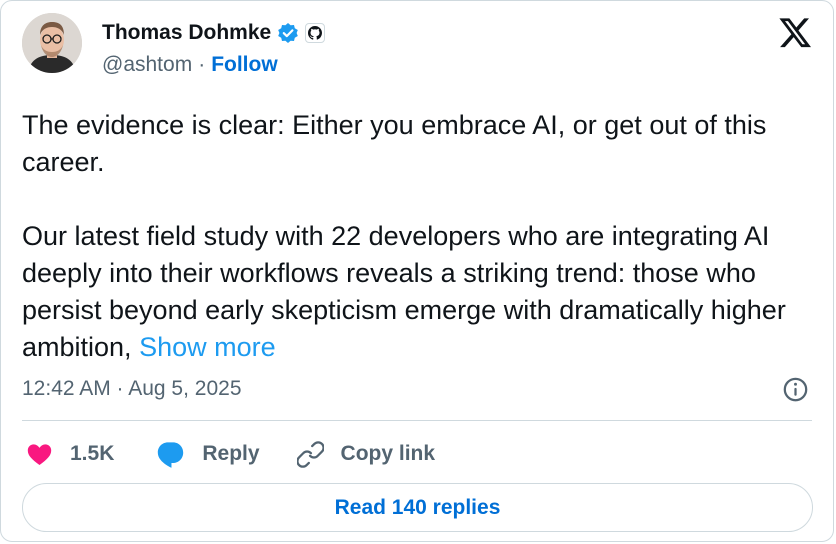  Describe the element at coordinates (417, 507) in the screenshot. I see `read-replies-button: Read 140 replies` at that location.